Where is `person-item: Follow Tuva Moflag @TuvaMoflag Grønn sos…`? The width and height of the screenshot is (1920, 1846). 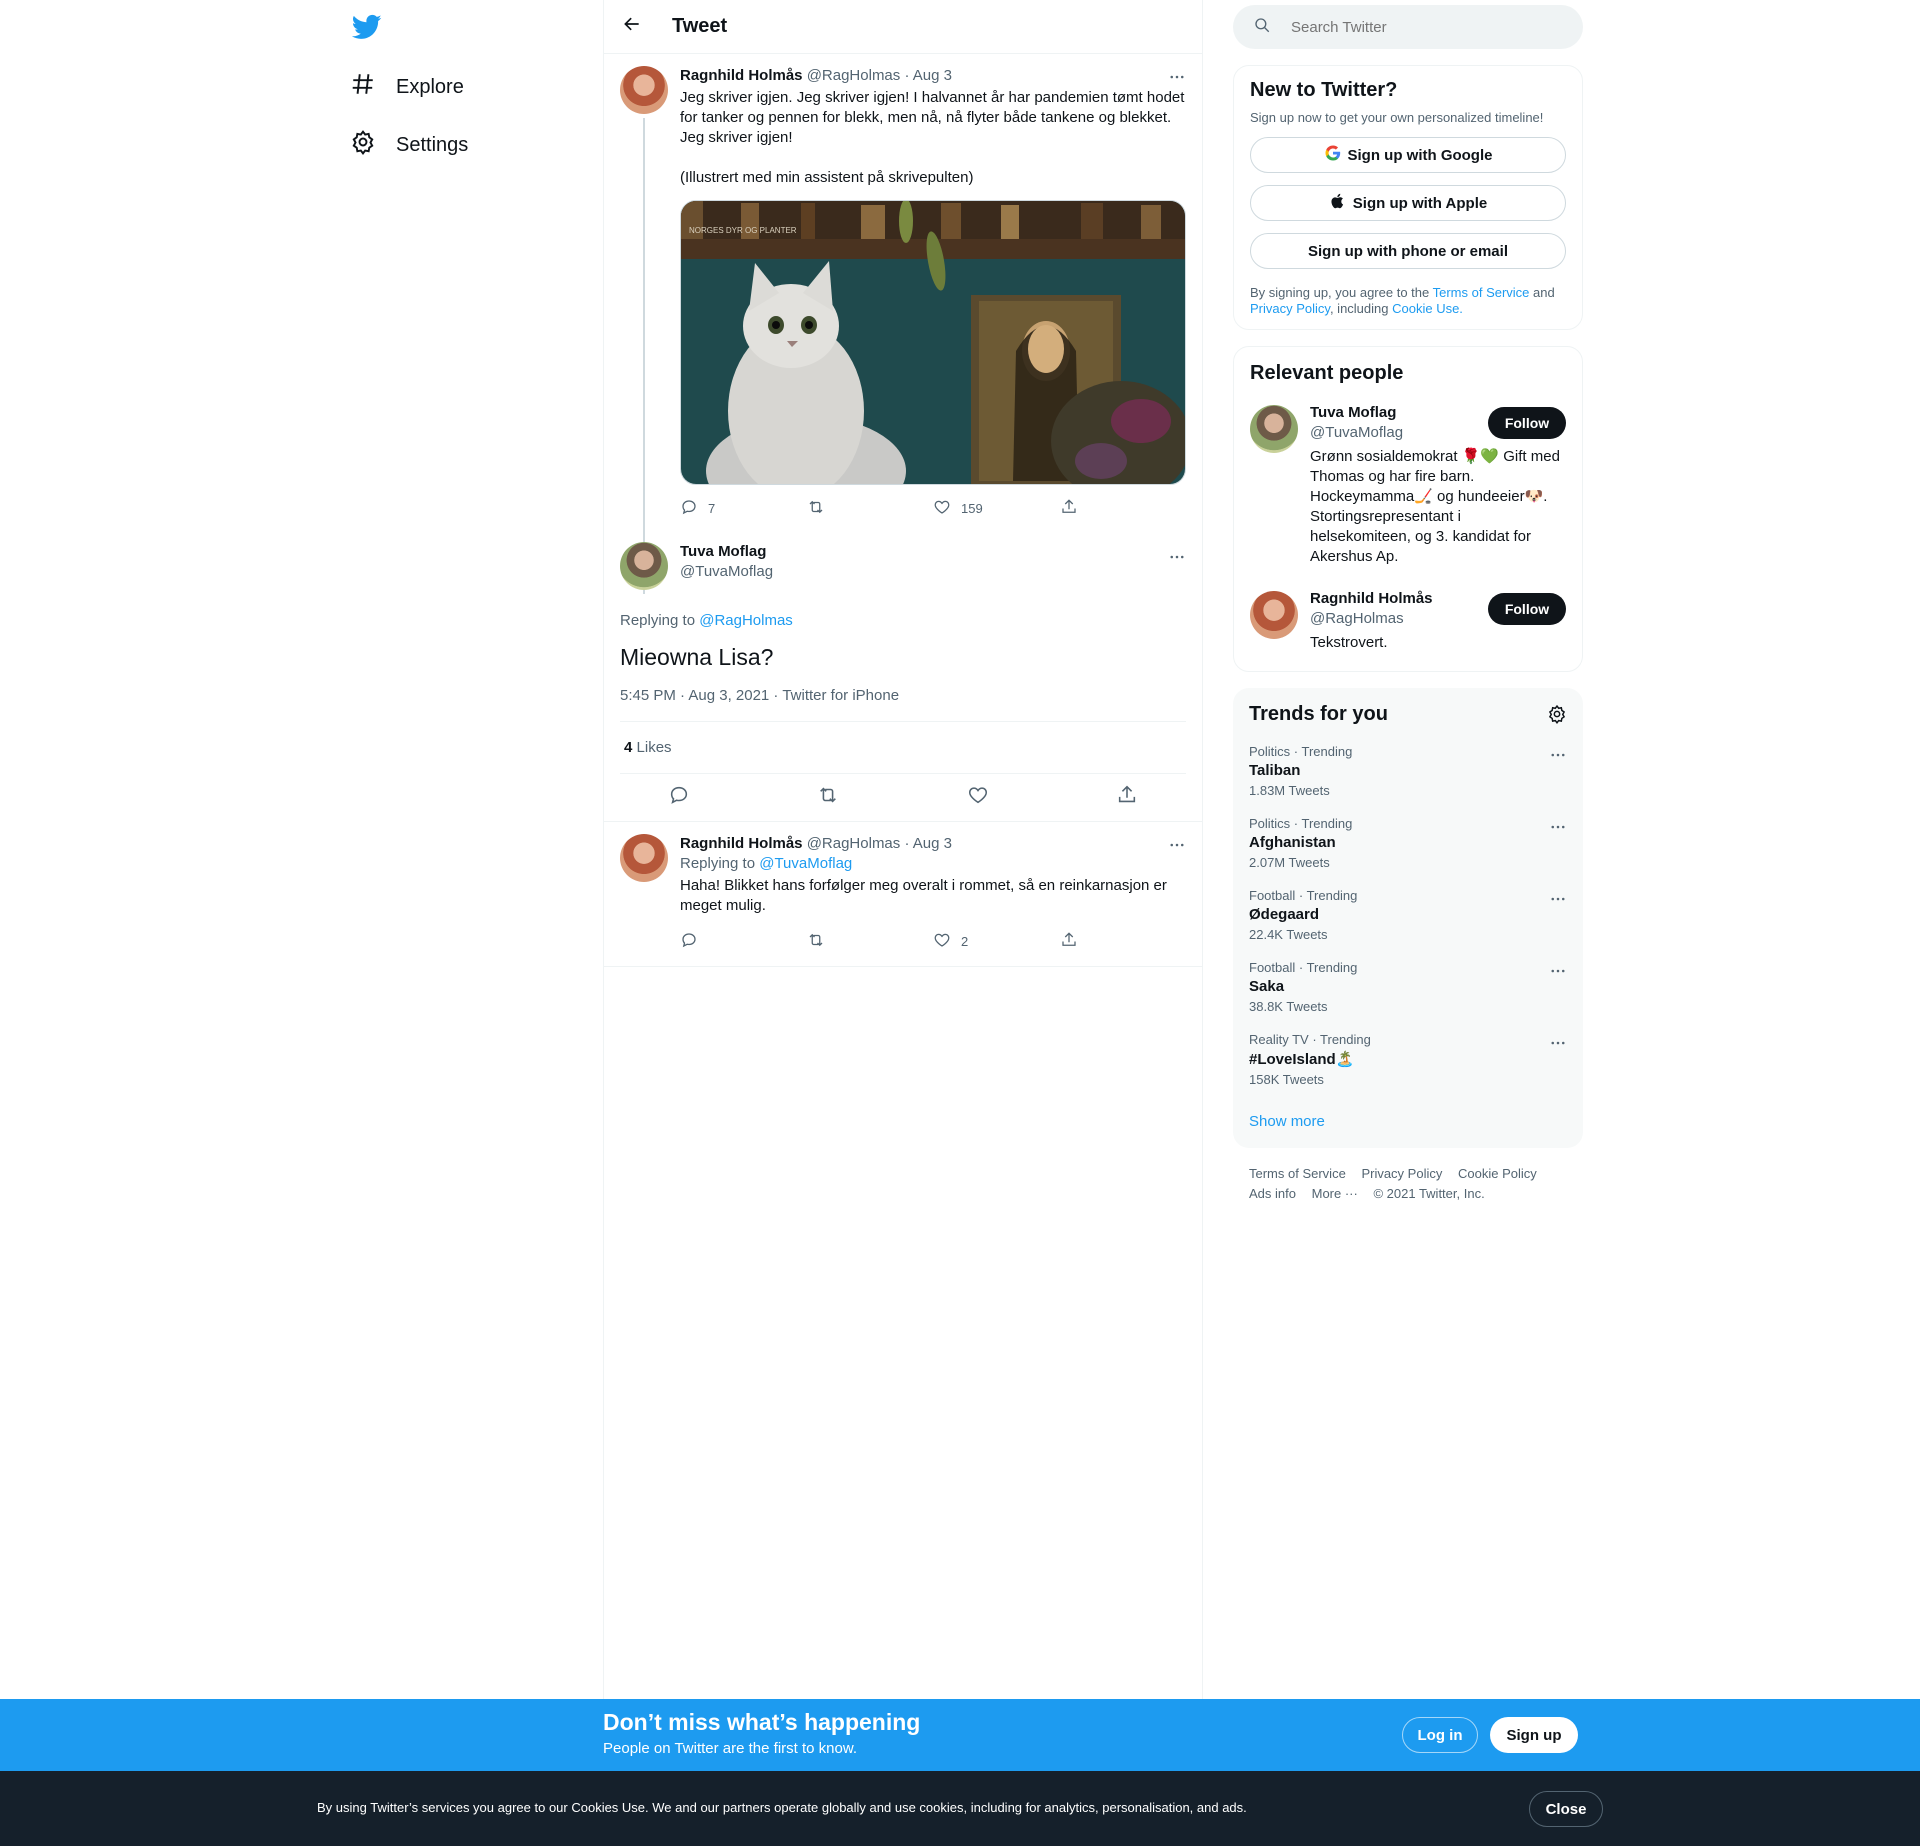 person-item: Follow Tuva Moflag @TuvaMoflag Grønn sos… is located at coordinates (1408, 485).